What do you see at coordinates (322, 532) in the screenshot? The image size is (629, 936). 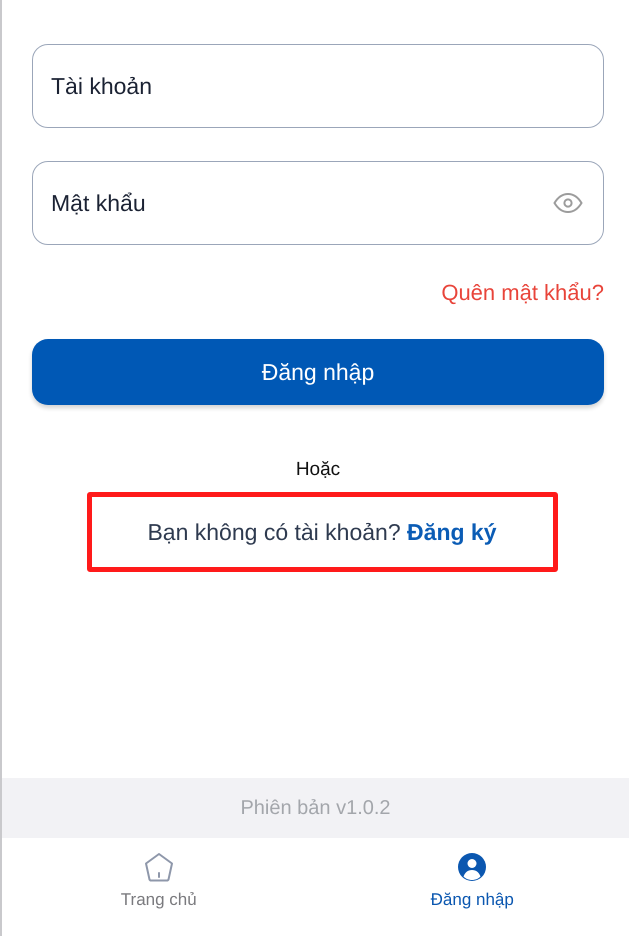 I see `signup-prompt: Bạn không có tài khoản? Đăng ký` at bounding box center [322, 532].